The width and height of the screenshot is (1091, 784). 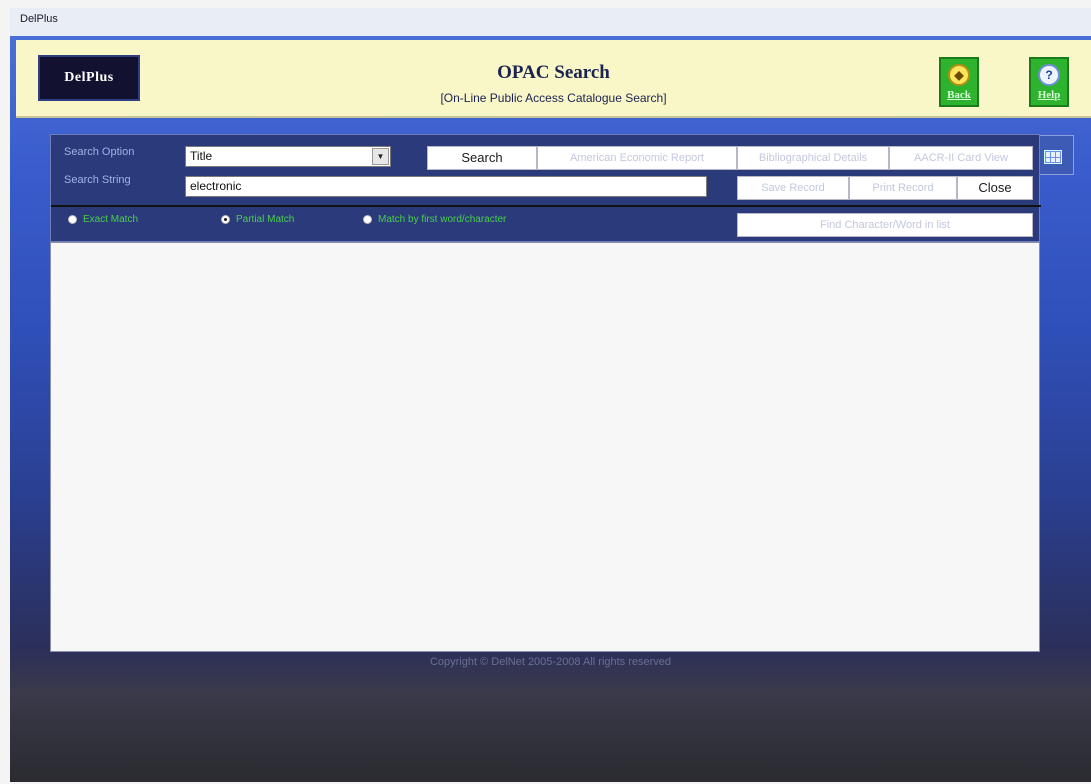 I want to click on help-button: ? Help, so click(x=1049, y=82).